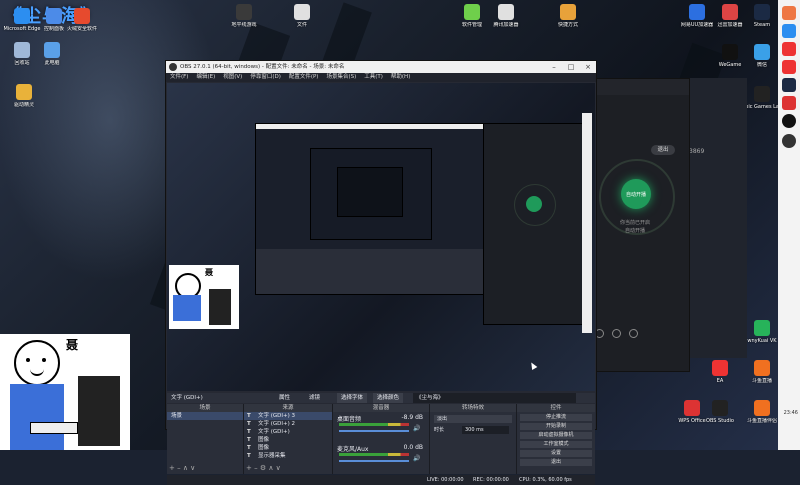 The image size is (800, 485). I want to click on controls-dock: 控件 停止推流 开始录制 启动虚拟摄像机 工作室模式 设置 退出, so click(556, 439).